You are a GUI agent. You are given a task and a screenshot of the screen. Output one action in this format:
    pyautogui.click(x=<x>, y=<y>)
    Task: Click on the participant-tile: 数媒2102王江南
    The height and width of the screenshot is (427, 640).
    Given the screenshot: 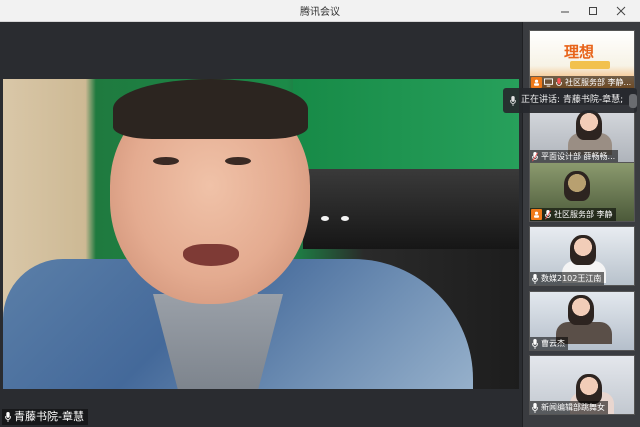 What is the action you would take?
    pyautogui.click(x=582, y=256)
    